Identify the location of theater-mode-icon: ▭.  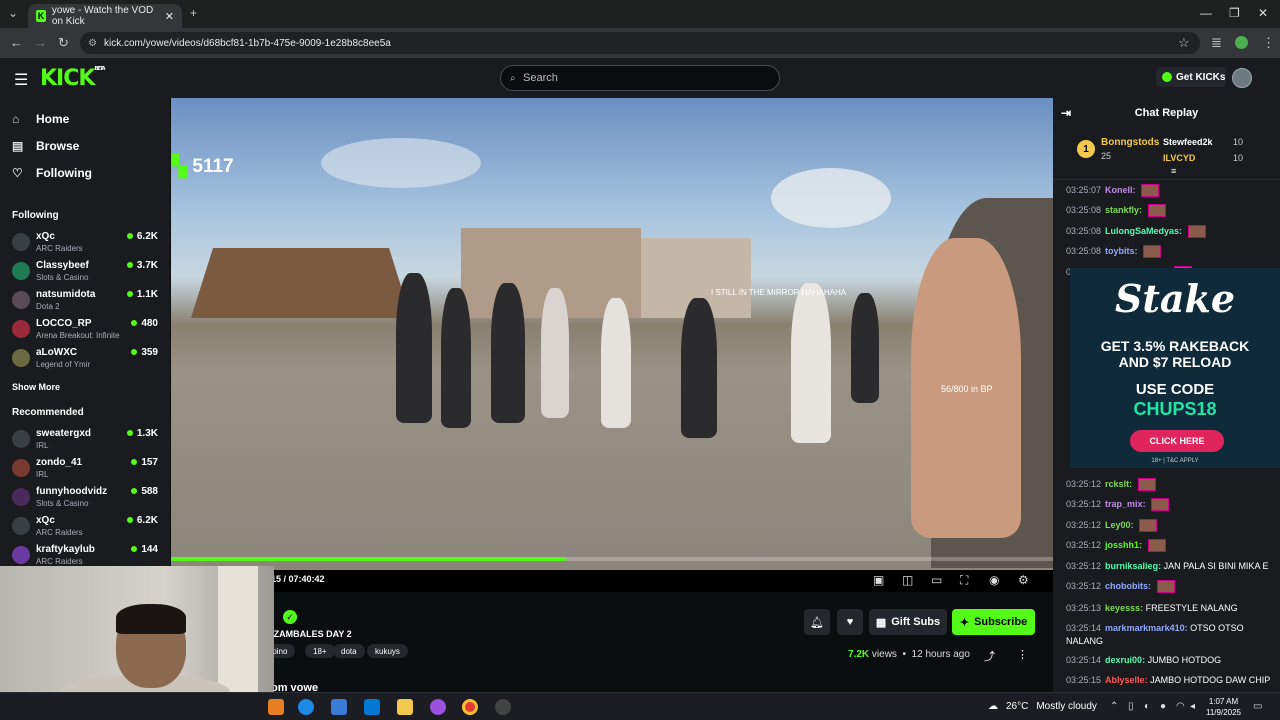
(936, 580).